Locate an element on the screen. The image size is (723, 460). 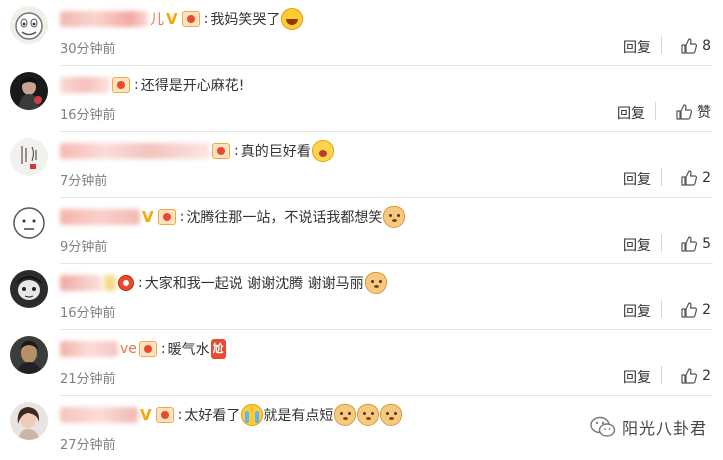
comment-text: 还得是开心麻花! is located at coordinates (192, 86).